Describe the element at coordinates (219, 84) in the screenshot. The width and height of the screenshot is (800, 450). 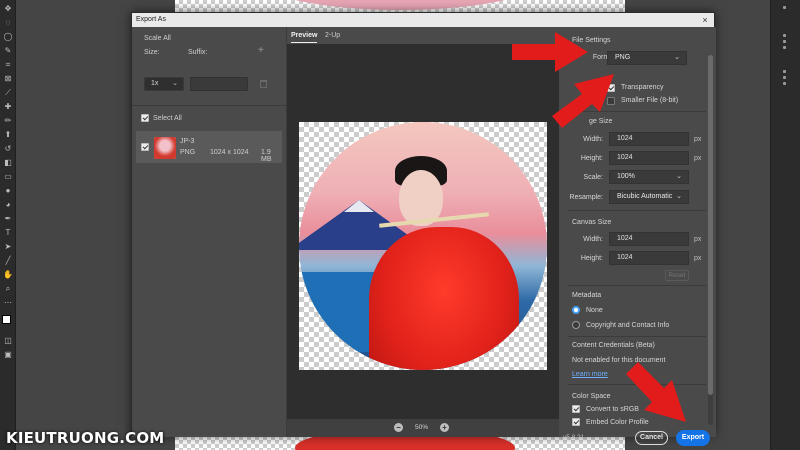
I see `suffix-input` at that location.